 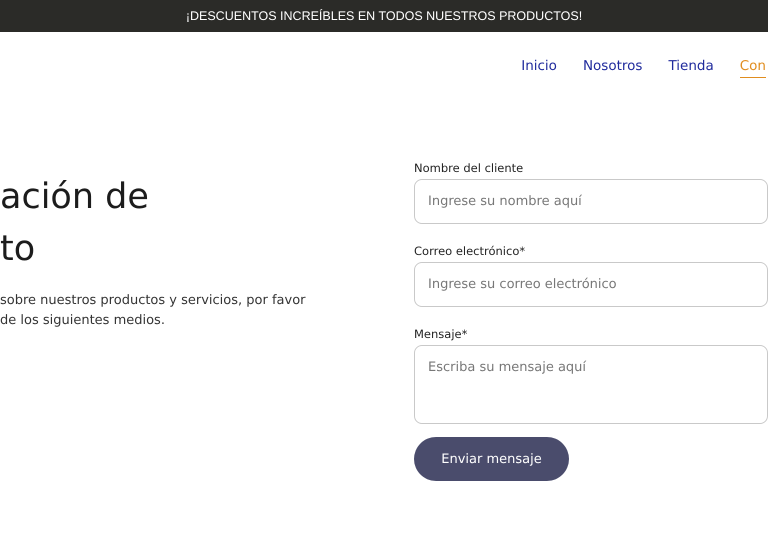 What do you see at coordinates (441, 334) in the screenshot?
I see `field-label: Mensaje*` at bounding box center [441, 334].